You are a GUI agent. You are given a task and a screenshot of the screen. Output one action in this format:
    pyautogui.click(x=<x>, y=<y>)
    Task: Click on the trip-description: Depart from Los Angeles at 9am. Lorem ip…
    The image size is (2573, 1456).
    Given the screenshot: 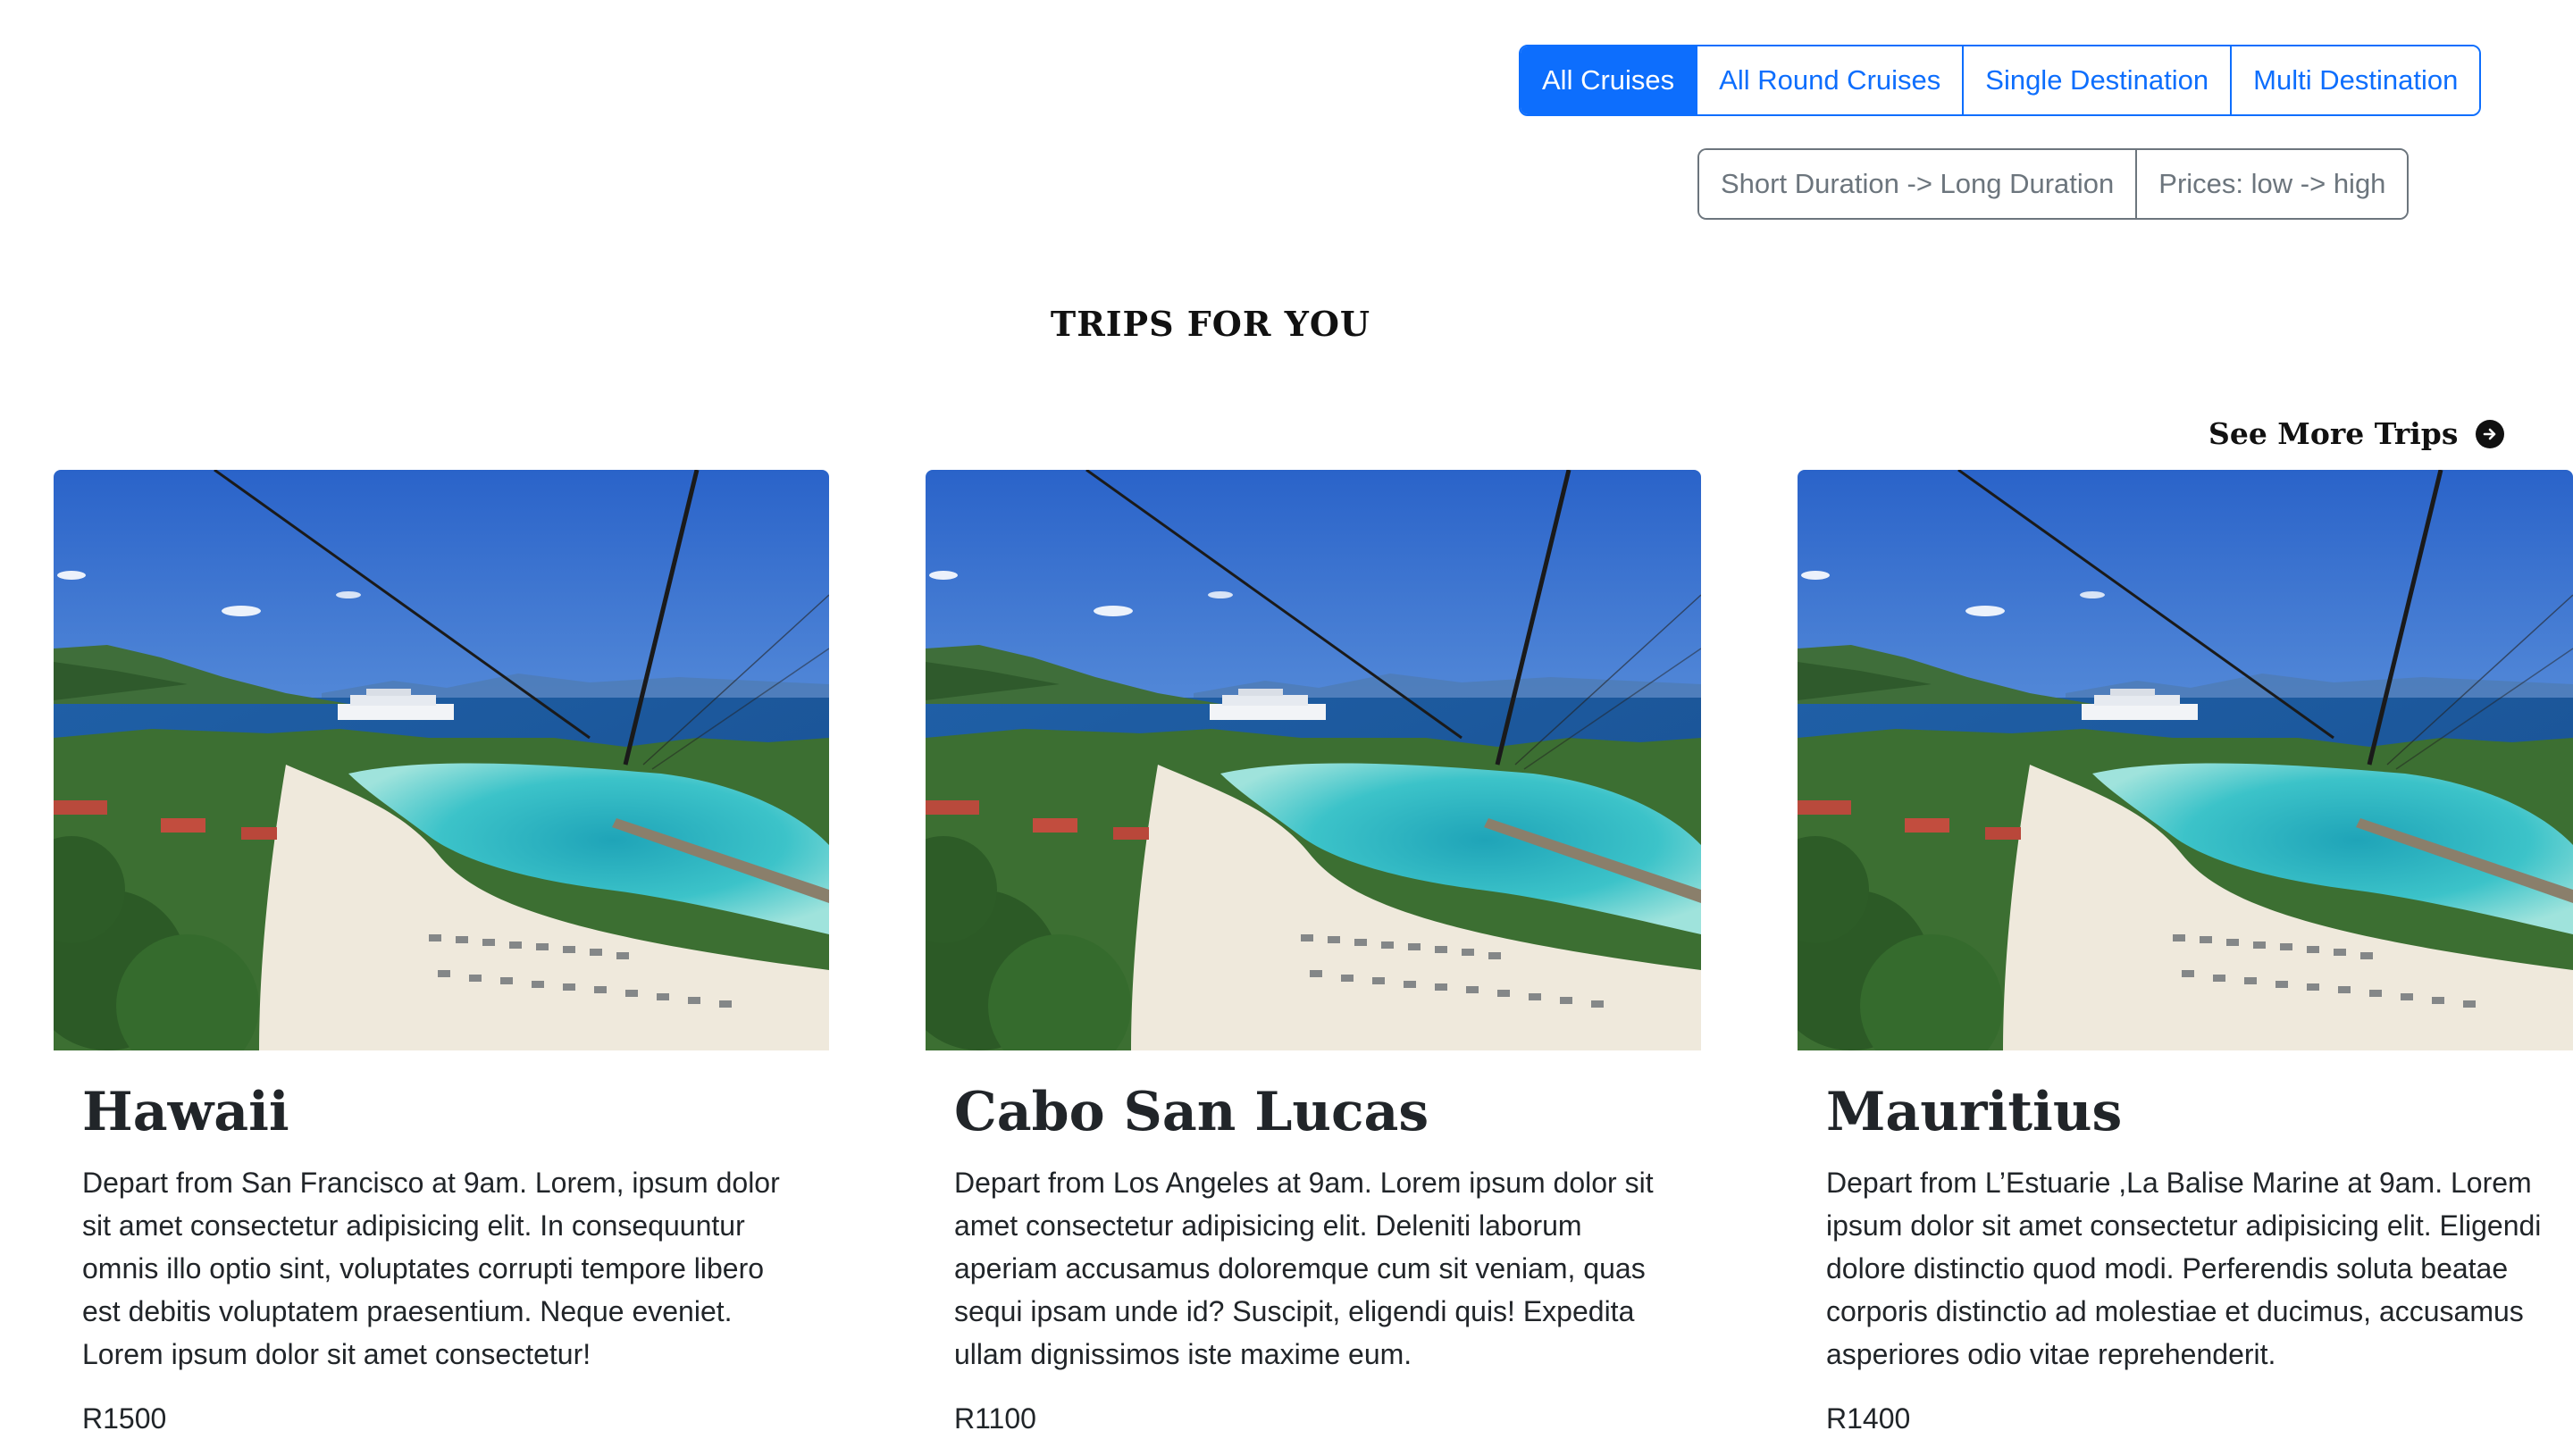 What is the action you would take?
    pyautogui.click(x=1304, y=1268)
    